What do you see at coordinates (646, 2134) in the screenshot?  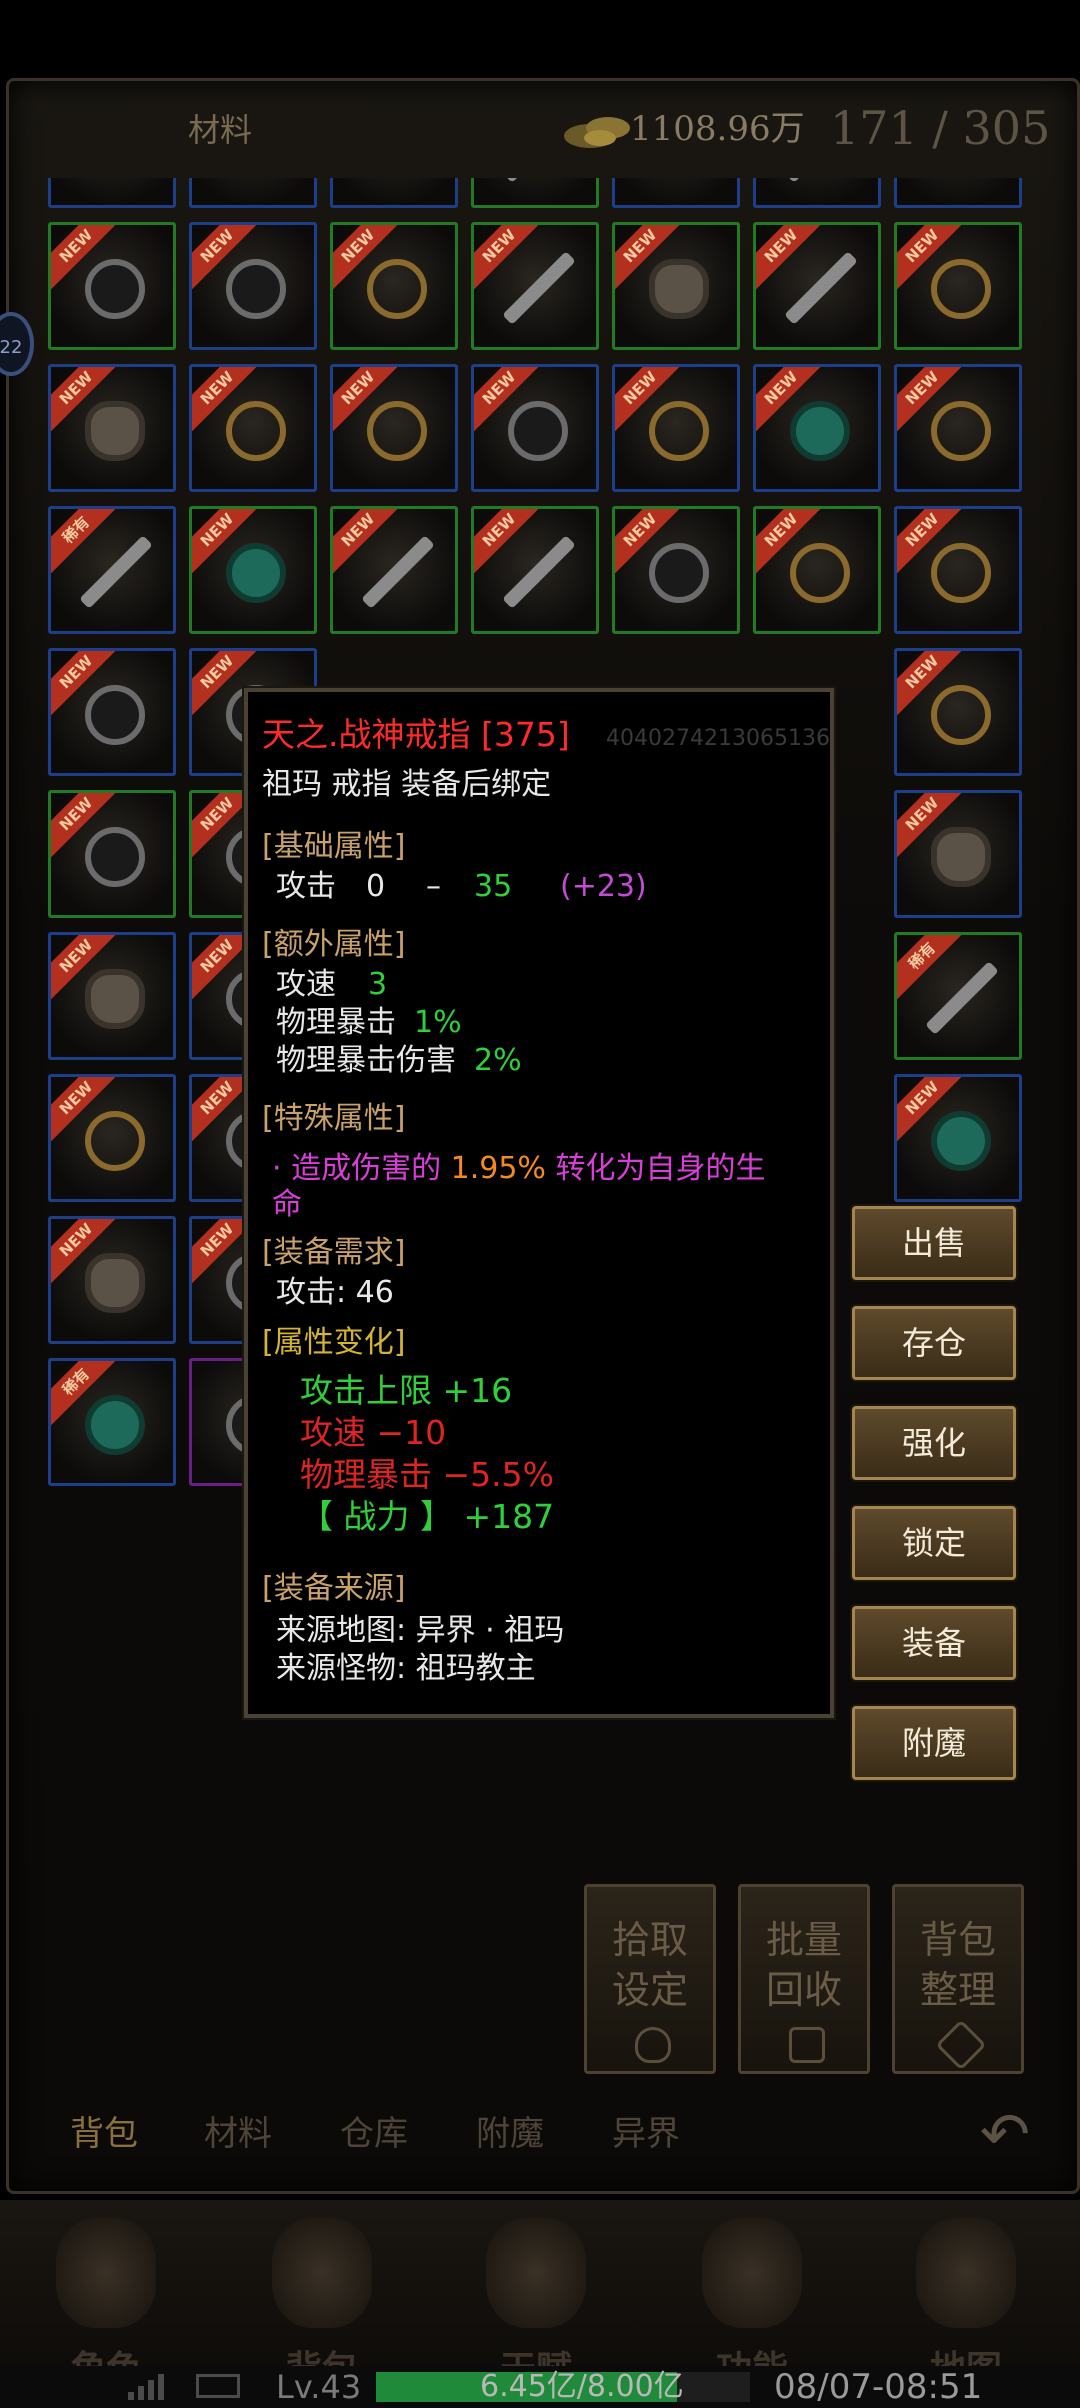 I see `tab-otherworld: 异界` at bounding box center [646, 2134].